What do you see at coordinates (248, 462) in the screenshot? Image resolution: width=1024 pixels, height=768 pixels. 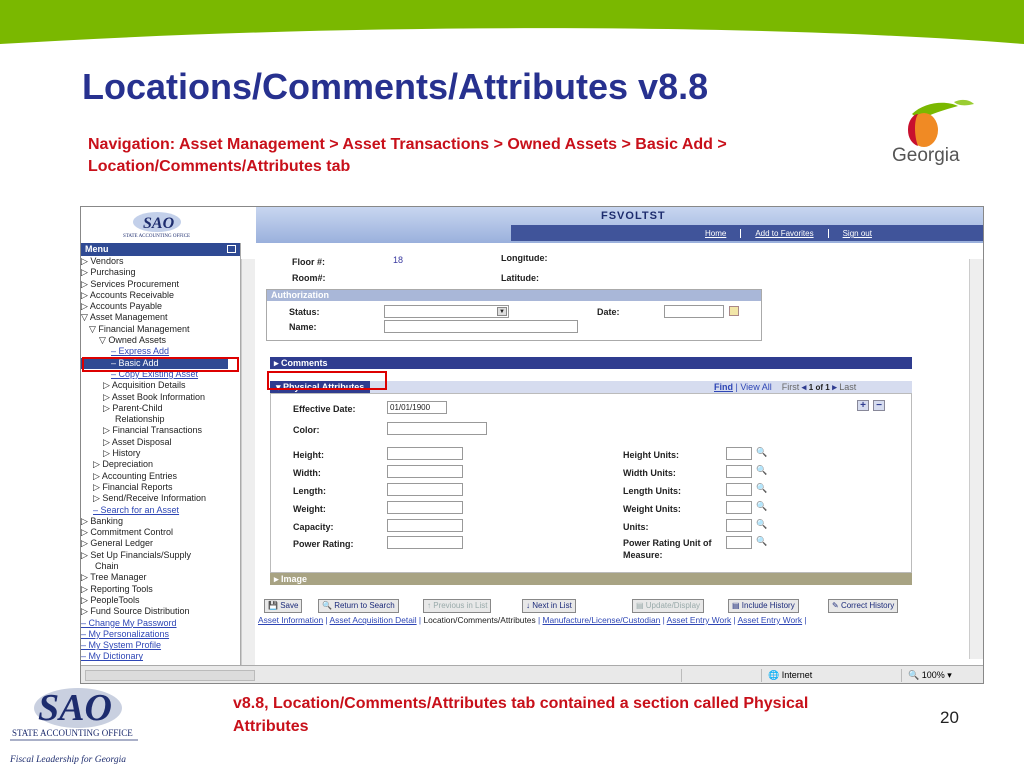 I see `menu-scrollbar` at bounding box center [248, 462].